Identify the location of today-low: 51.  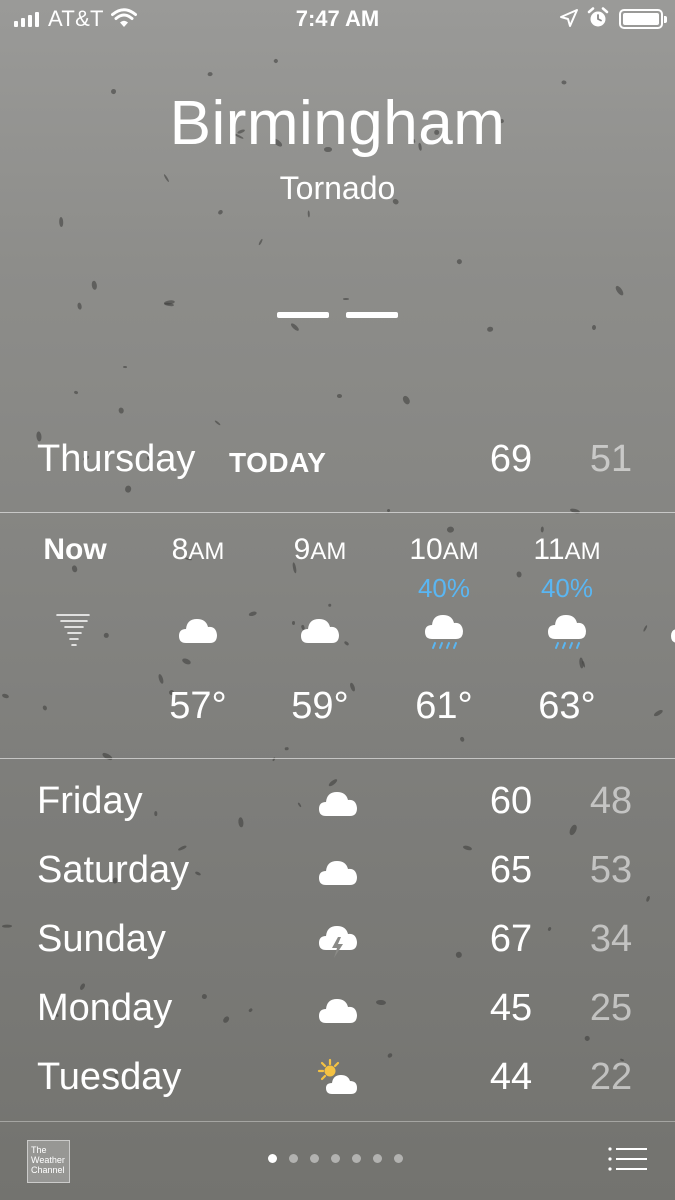
(611, 459).